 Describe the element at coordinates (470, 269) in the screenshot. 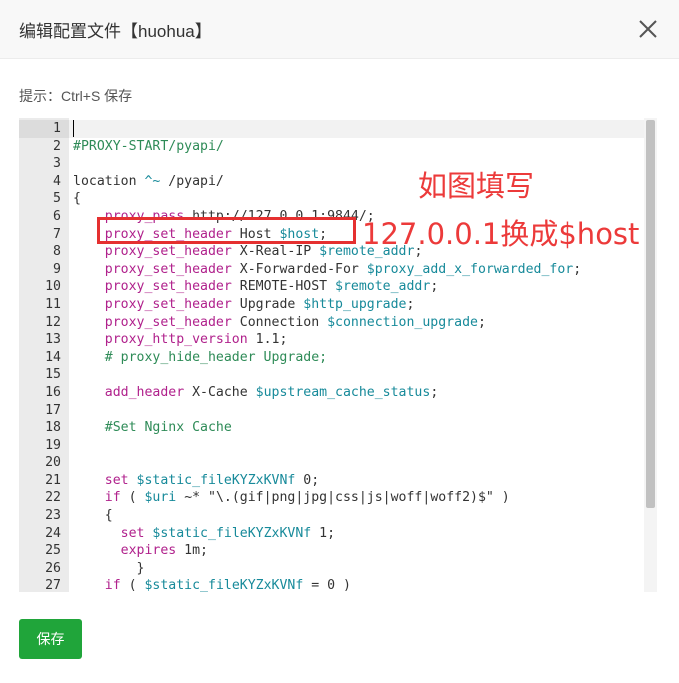

I see `code-token: $proxy_add_x_forwarded_for` at that location.